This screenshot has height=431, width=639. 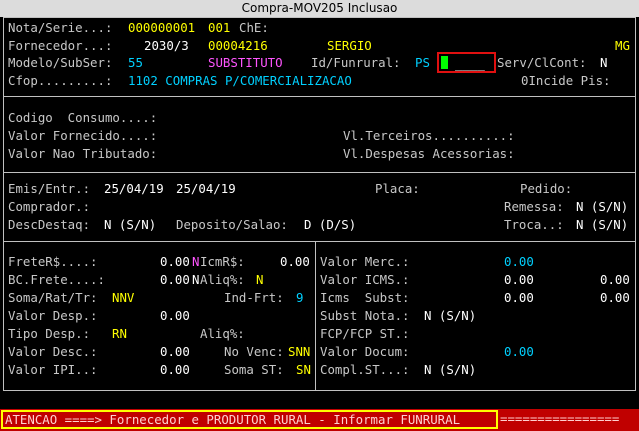 I want to click on no-venc-value: SNN, so click(x=299, y=352).